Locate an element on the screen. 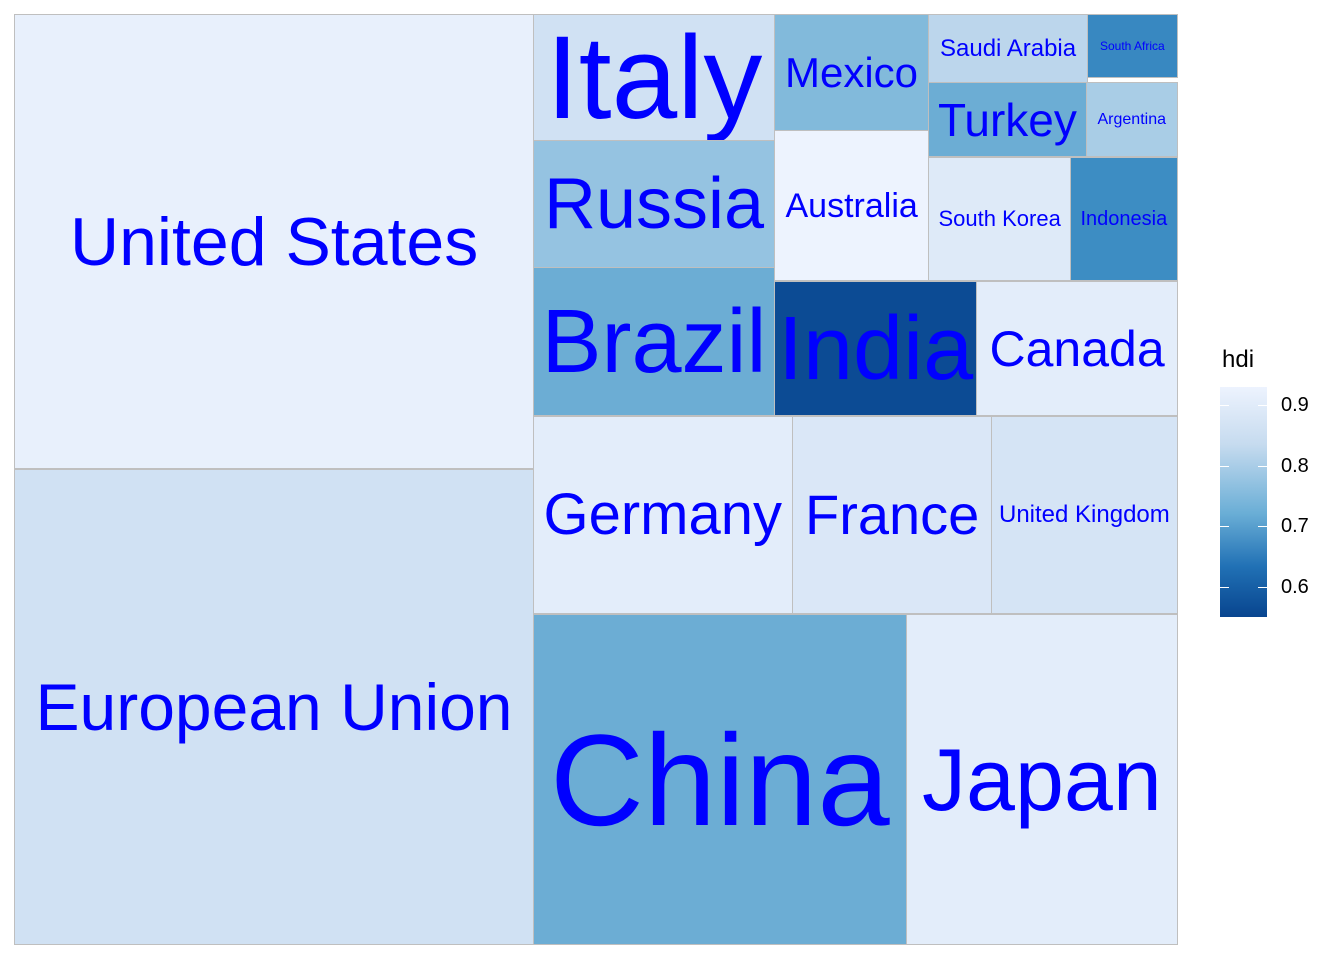  tile-label: Germany is located at coordinates (663, 514).